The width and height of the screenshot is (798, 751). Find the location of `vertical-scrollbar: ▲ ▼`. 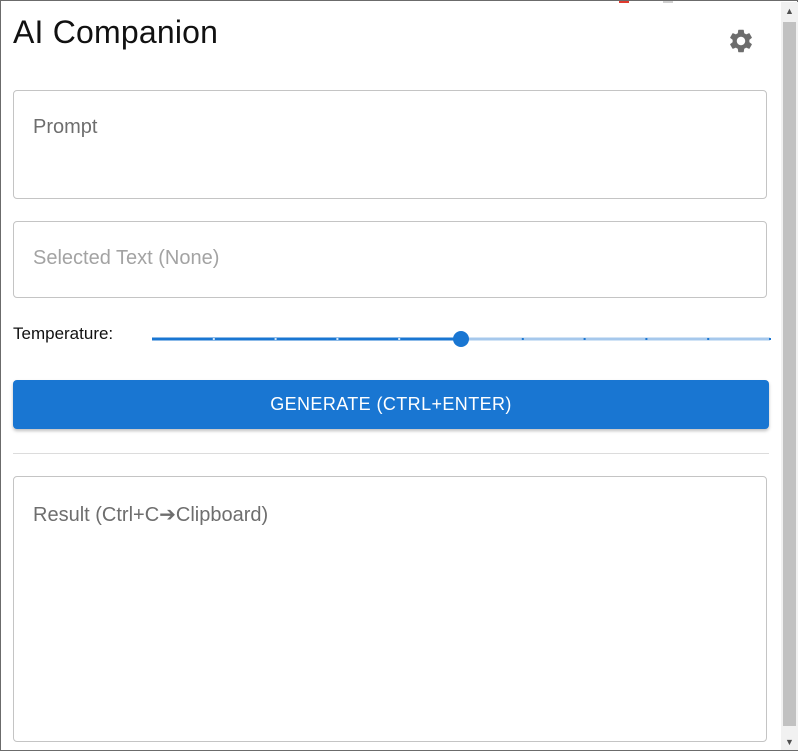

vertical-scrollbar: ▲ ▼ is located at coordinates (789, 376).